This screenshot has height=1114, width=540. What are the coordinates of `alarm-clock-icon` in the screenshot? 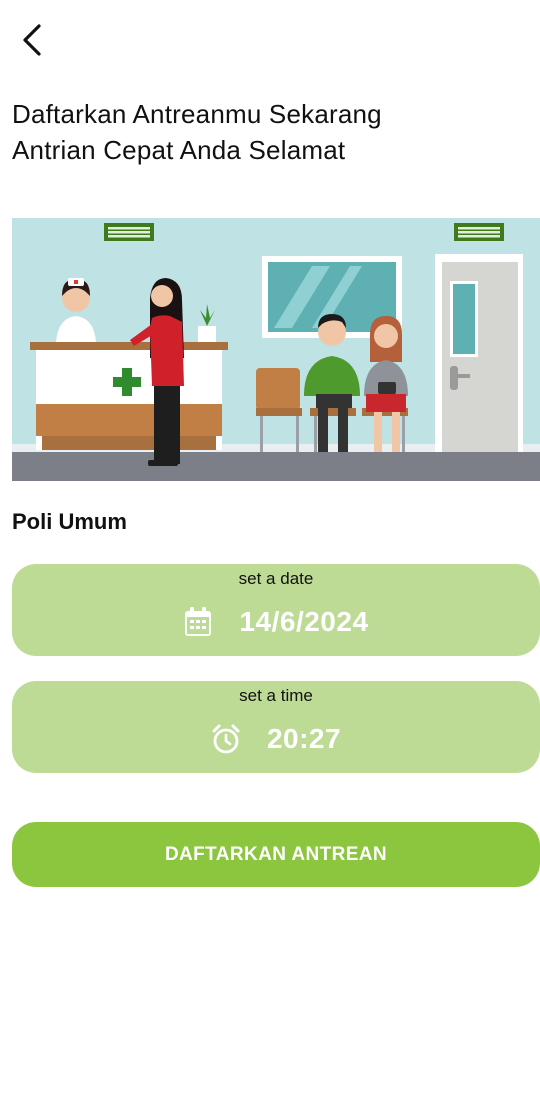 It's located at (226, 739).